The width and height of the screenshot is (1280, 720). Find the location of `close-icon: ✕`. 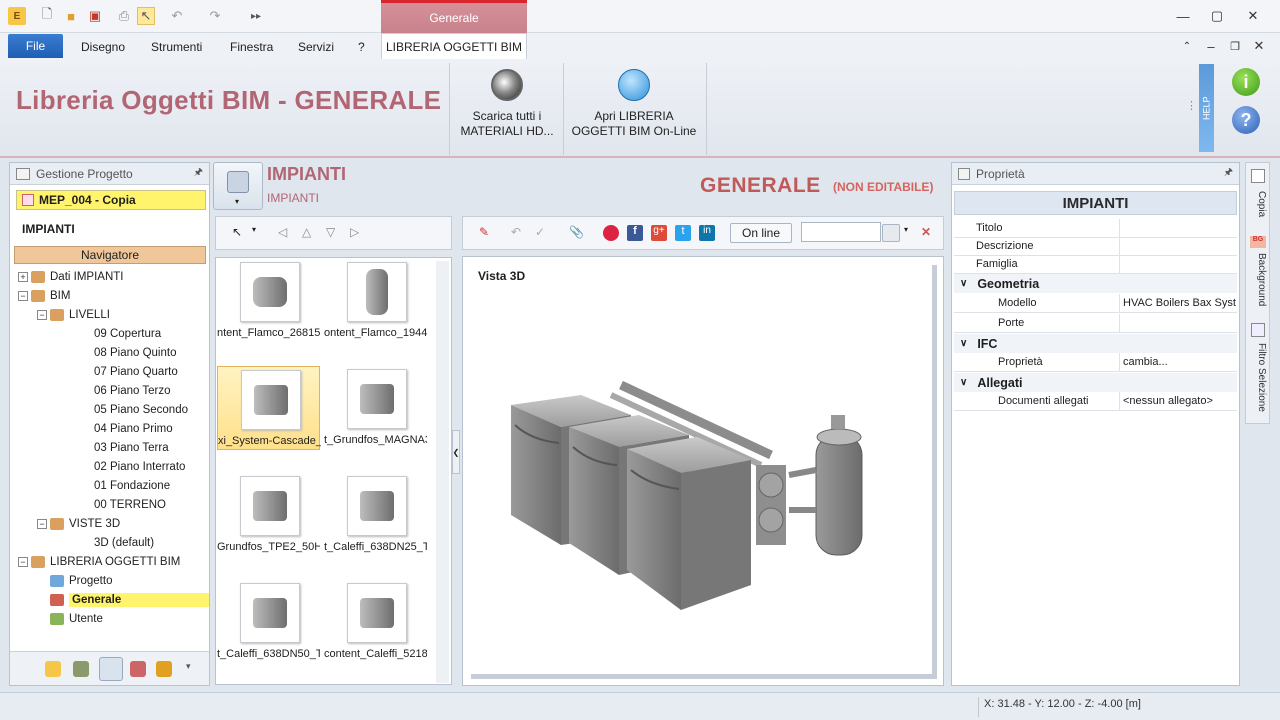

close-icon: ✕ is located at coordinates (1253, 16).